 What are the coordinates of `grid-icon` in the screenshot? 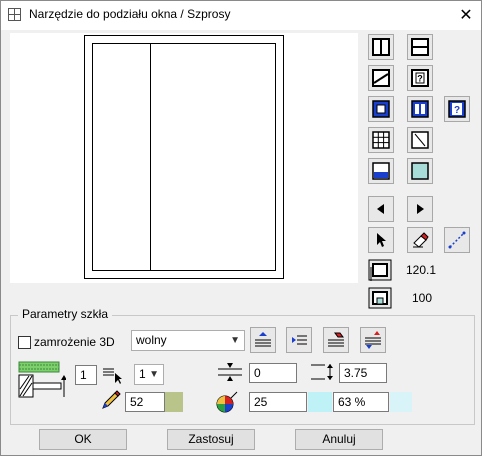 It's located at (381, 140).